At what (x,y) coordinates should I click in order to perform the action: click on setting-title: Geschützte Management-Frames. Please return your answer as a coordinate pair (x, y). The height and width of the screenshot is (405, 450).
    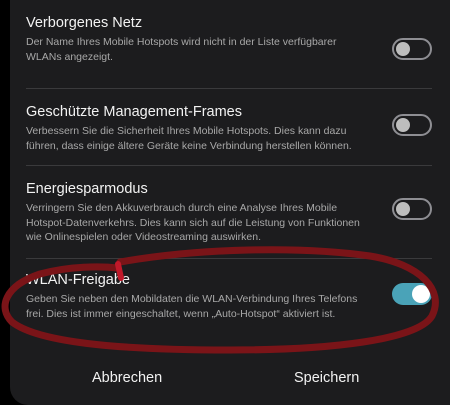
    Looking at the image, I should click on (134, 112).